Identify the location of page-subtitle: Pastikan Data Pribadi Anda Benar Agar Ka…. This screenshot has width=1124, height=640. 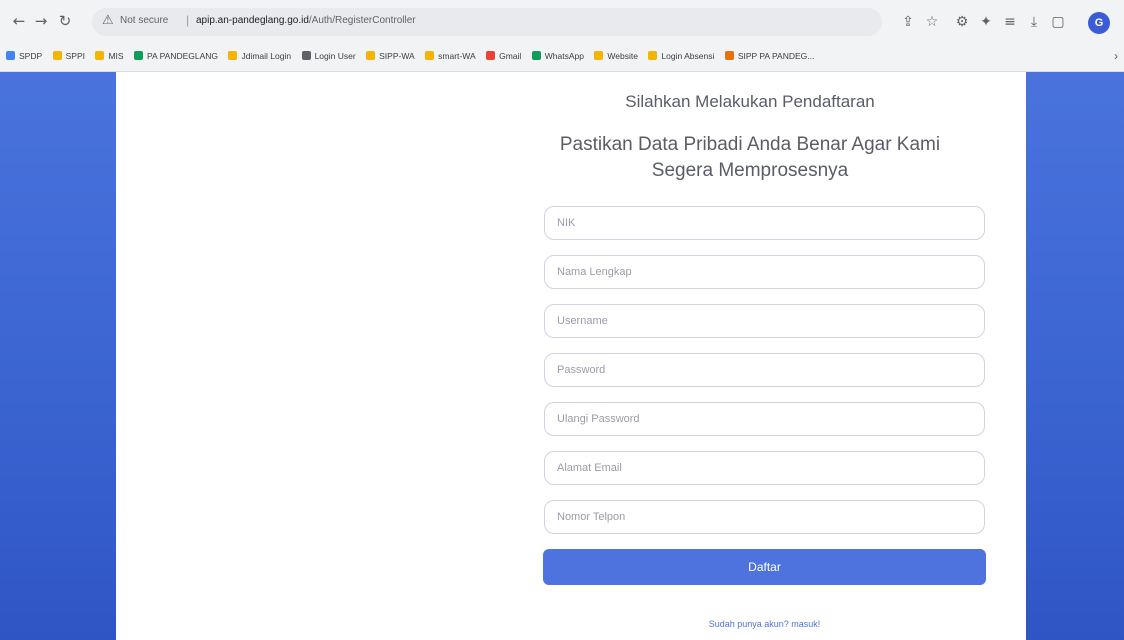
(750, 157).